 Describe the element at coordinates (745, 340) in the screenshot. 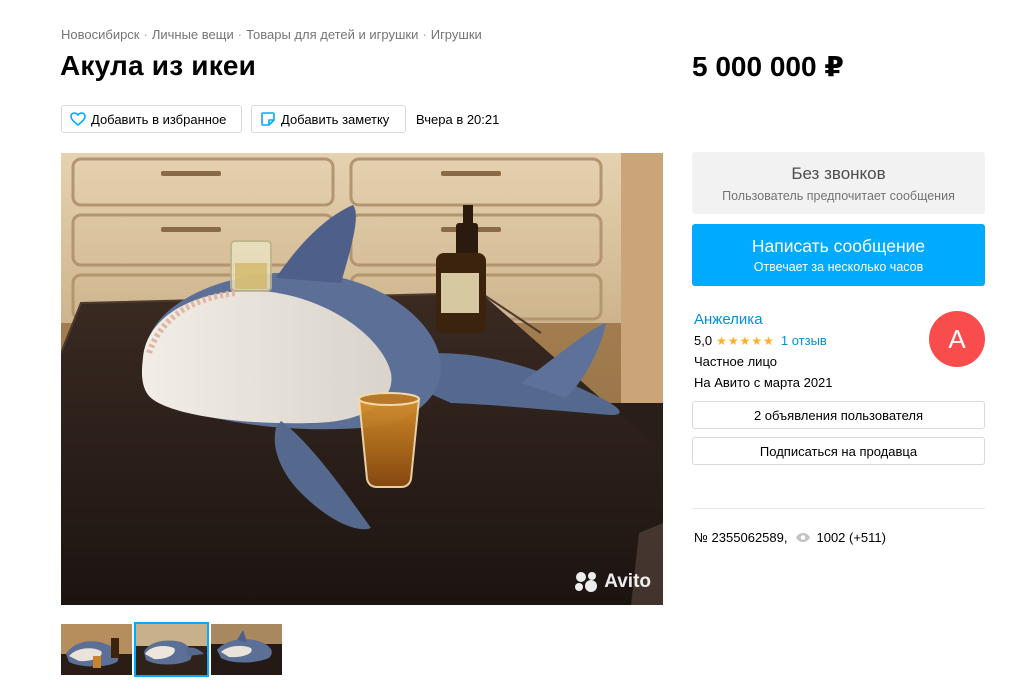

I see `rating-stars-icon: ★★★★★` at that location.